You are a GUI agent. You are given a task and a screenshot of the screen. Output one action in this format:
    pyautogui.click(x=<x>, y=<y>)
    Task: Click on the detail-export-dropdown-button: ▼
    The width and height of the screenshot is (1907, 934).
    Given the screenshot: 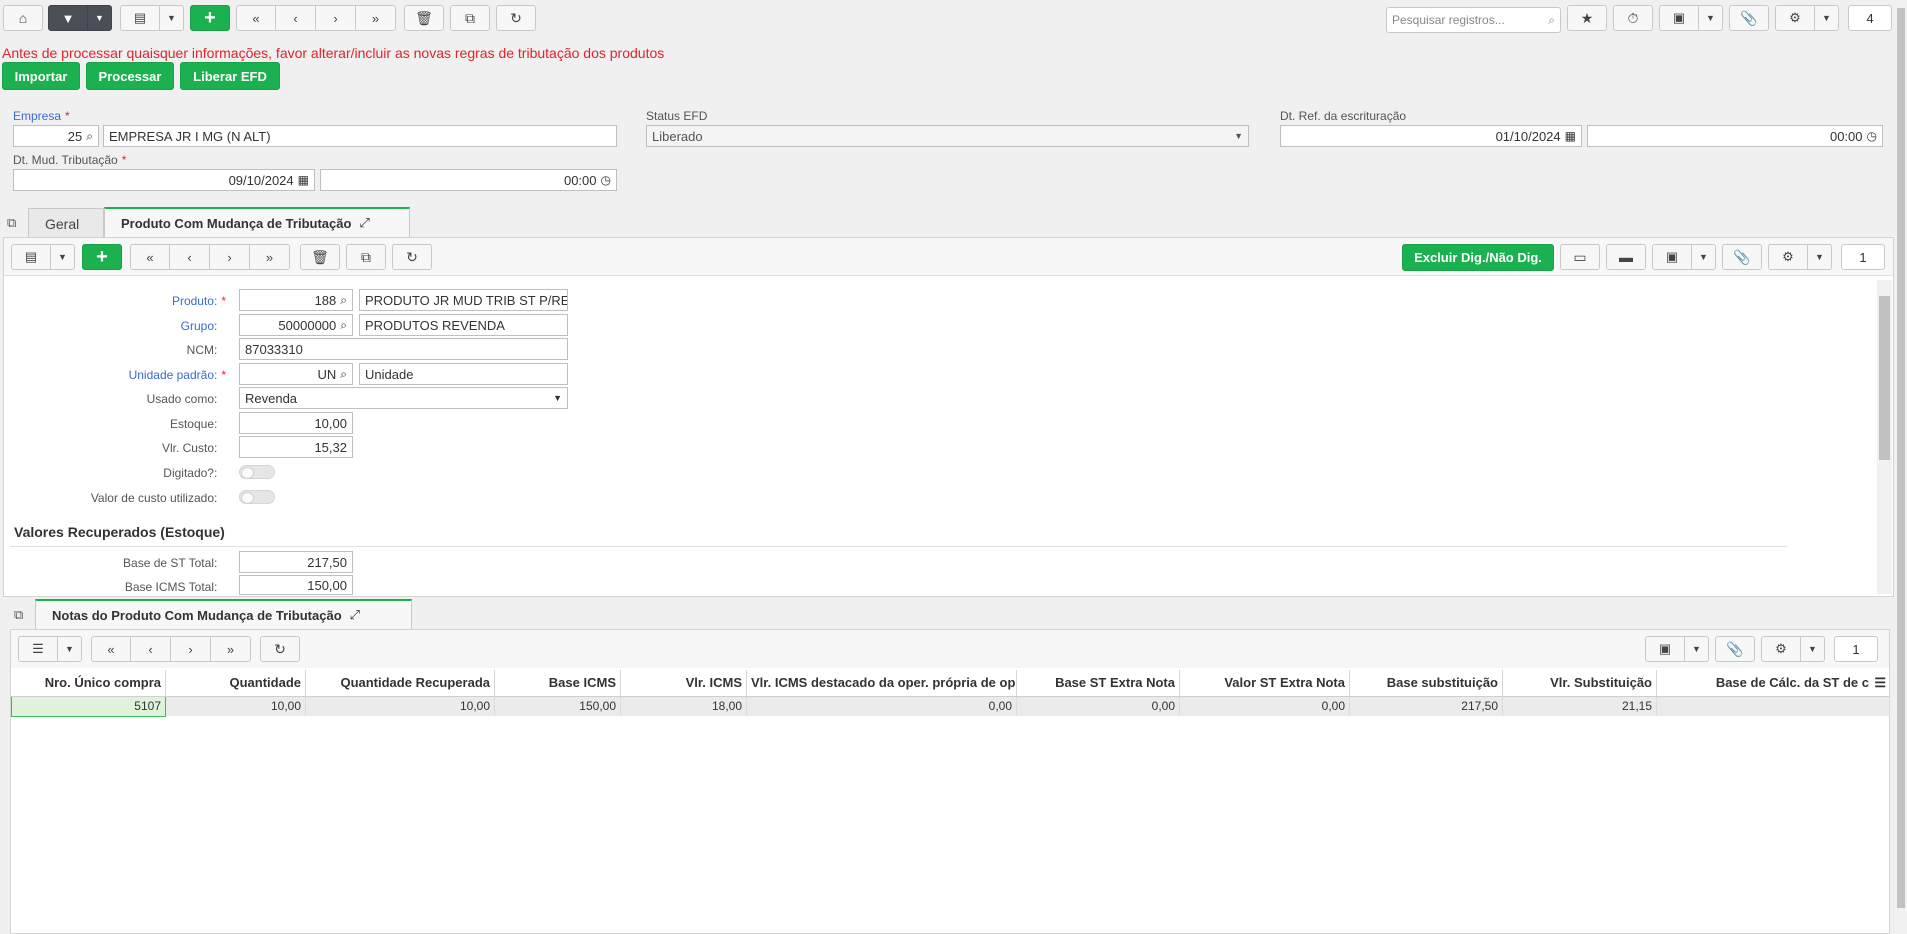 What is the action you would take?
    pyautogui.click(x=1704, y=257)
    